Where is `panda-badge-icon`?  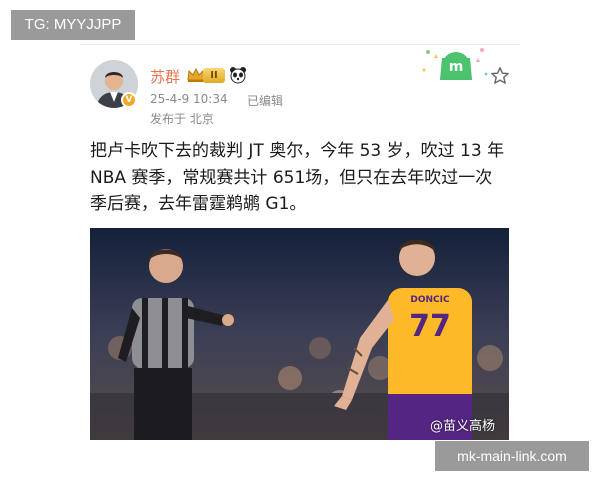
panda-badge-icon is located at coordinates (238, 75).